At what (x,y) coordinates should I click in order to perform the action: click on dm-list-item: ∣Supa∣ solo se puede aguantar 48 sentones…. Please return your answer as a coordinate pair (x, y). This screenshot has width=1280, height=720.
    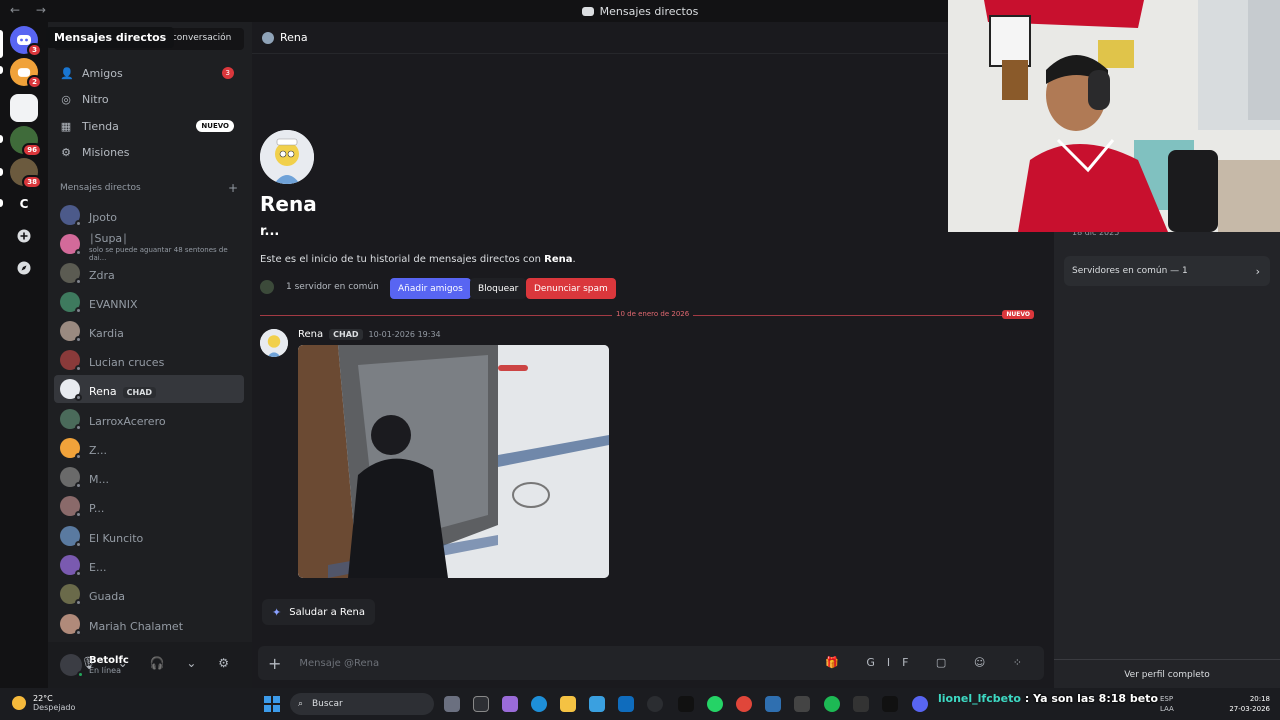
    Looking at the image, I should click on (149, 246).